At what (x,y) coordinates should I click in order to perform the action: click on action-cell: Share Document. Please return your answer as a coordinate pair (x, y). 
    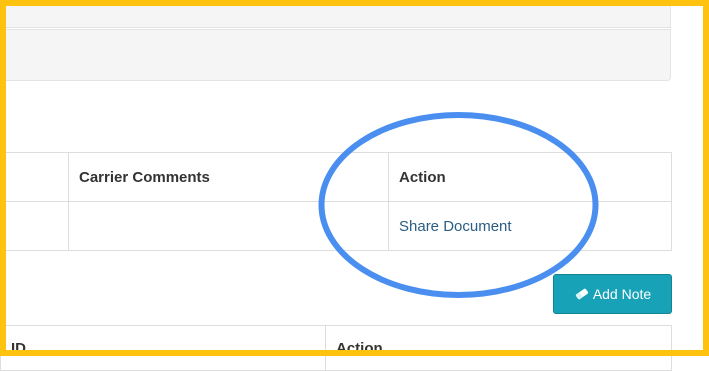
    Looking at the image, I should click on (530, 226).